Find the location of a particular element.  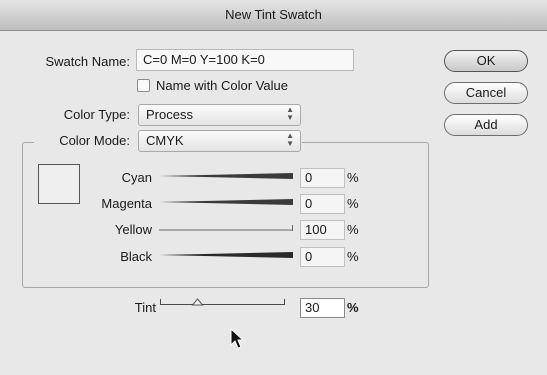

yellow-value-input: 100 is located at coordinates (322, 230).